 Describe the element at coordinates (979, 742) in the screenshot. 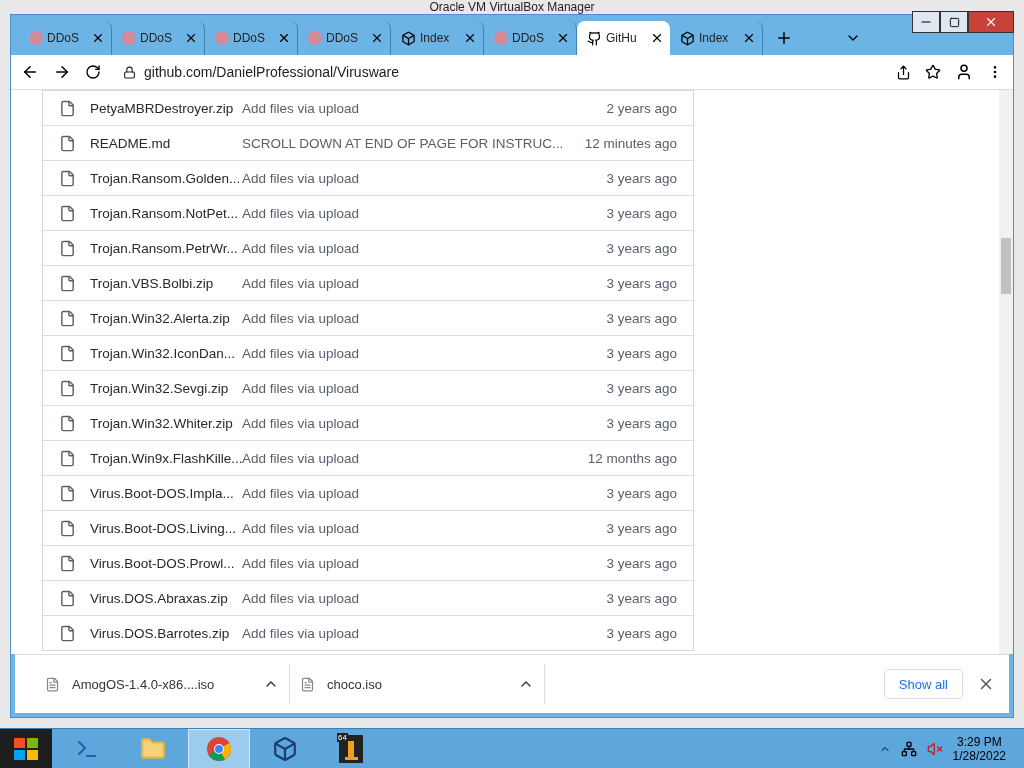

I see `clock-time: 3:29 PM` at that location.